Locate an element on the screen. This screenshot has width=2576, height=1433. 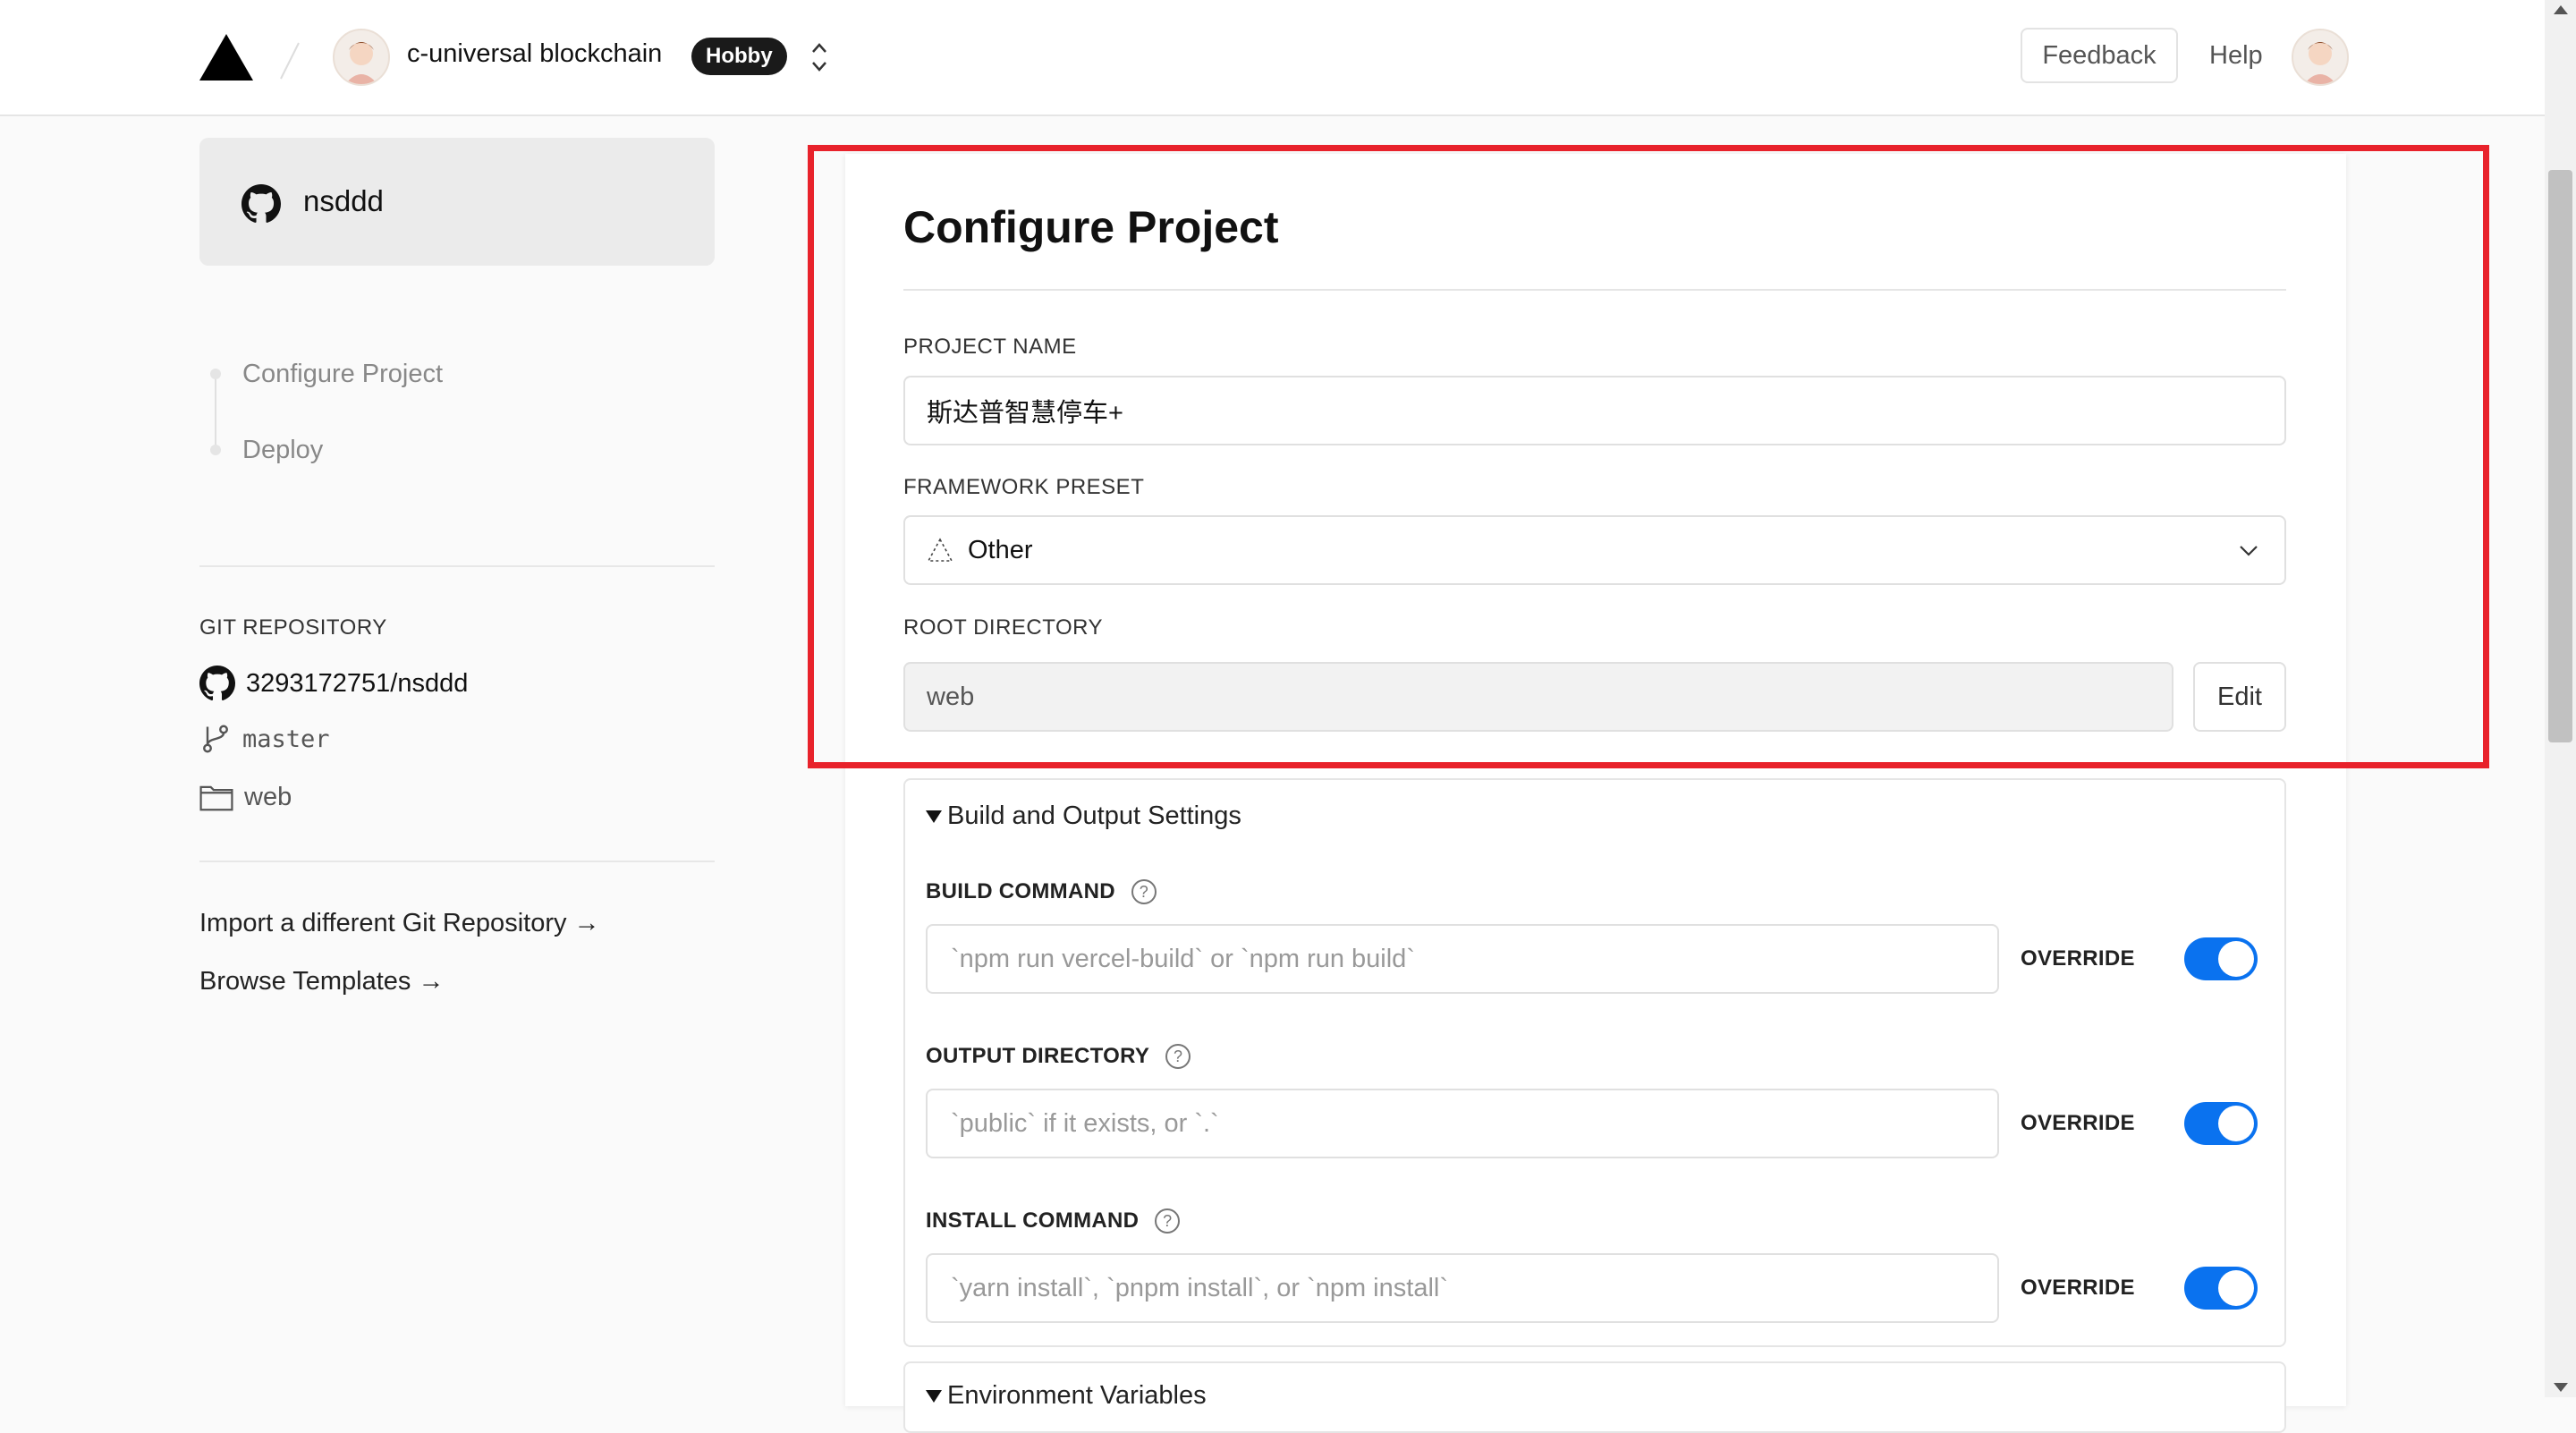
project-name-value: 斯达普智慧停车+ is located at coordinates (1025, 413).